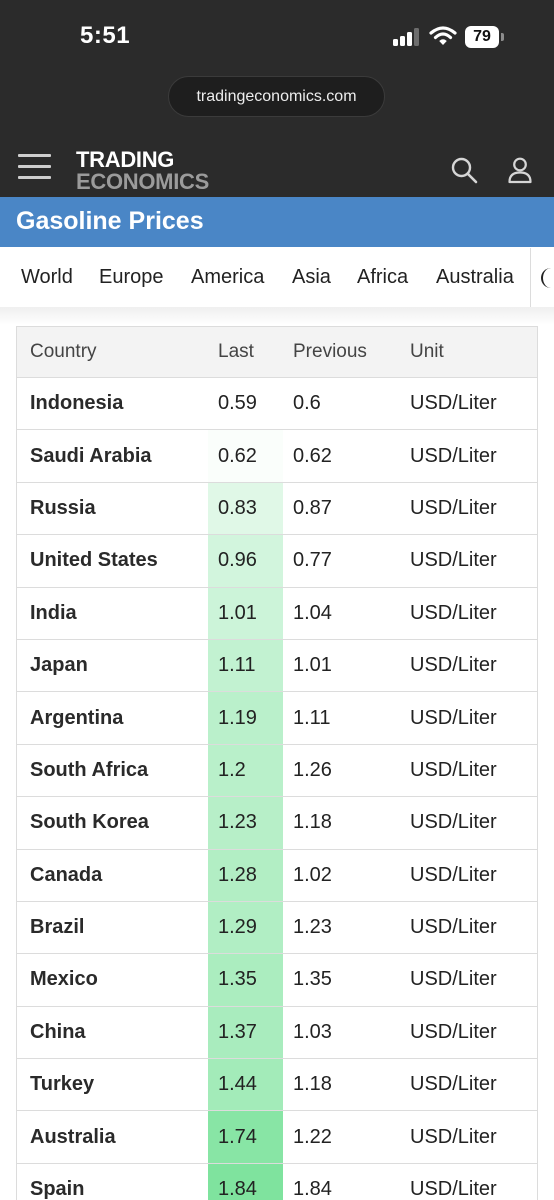 This screenshot has height=1200, width=554. Describe the element at coordinates (112, 613) in the screenshot. I see `country-cell: India` at that location.